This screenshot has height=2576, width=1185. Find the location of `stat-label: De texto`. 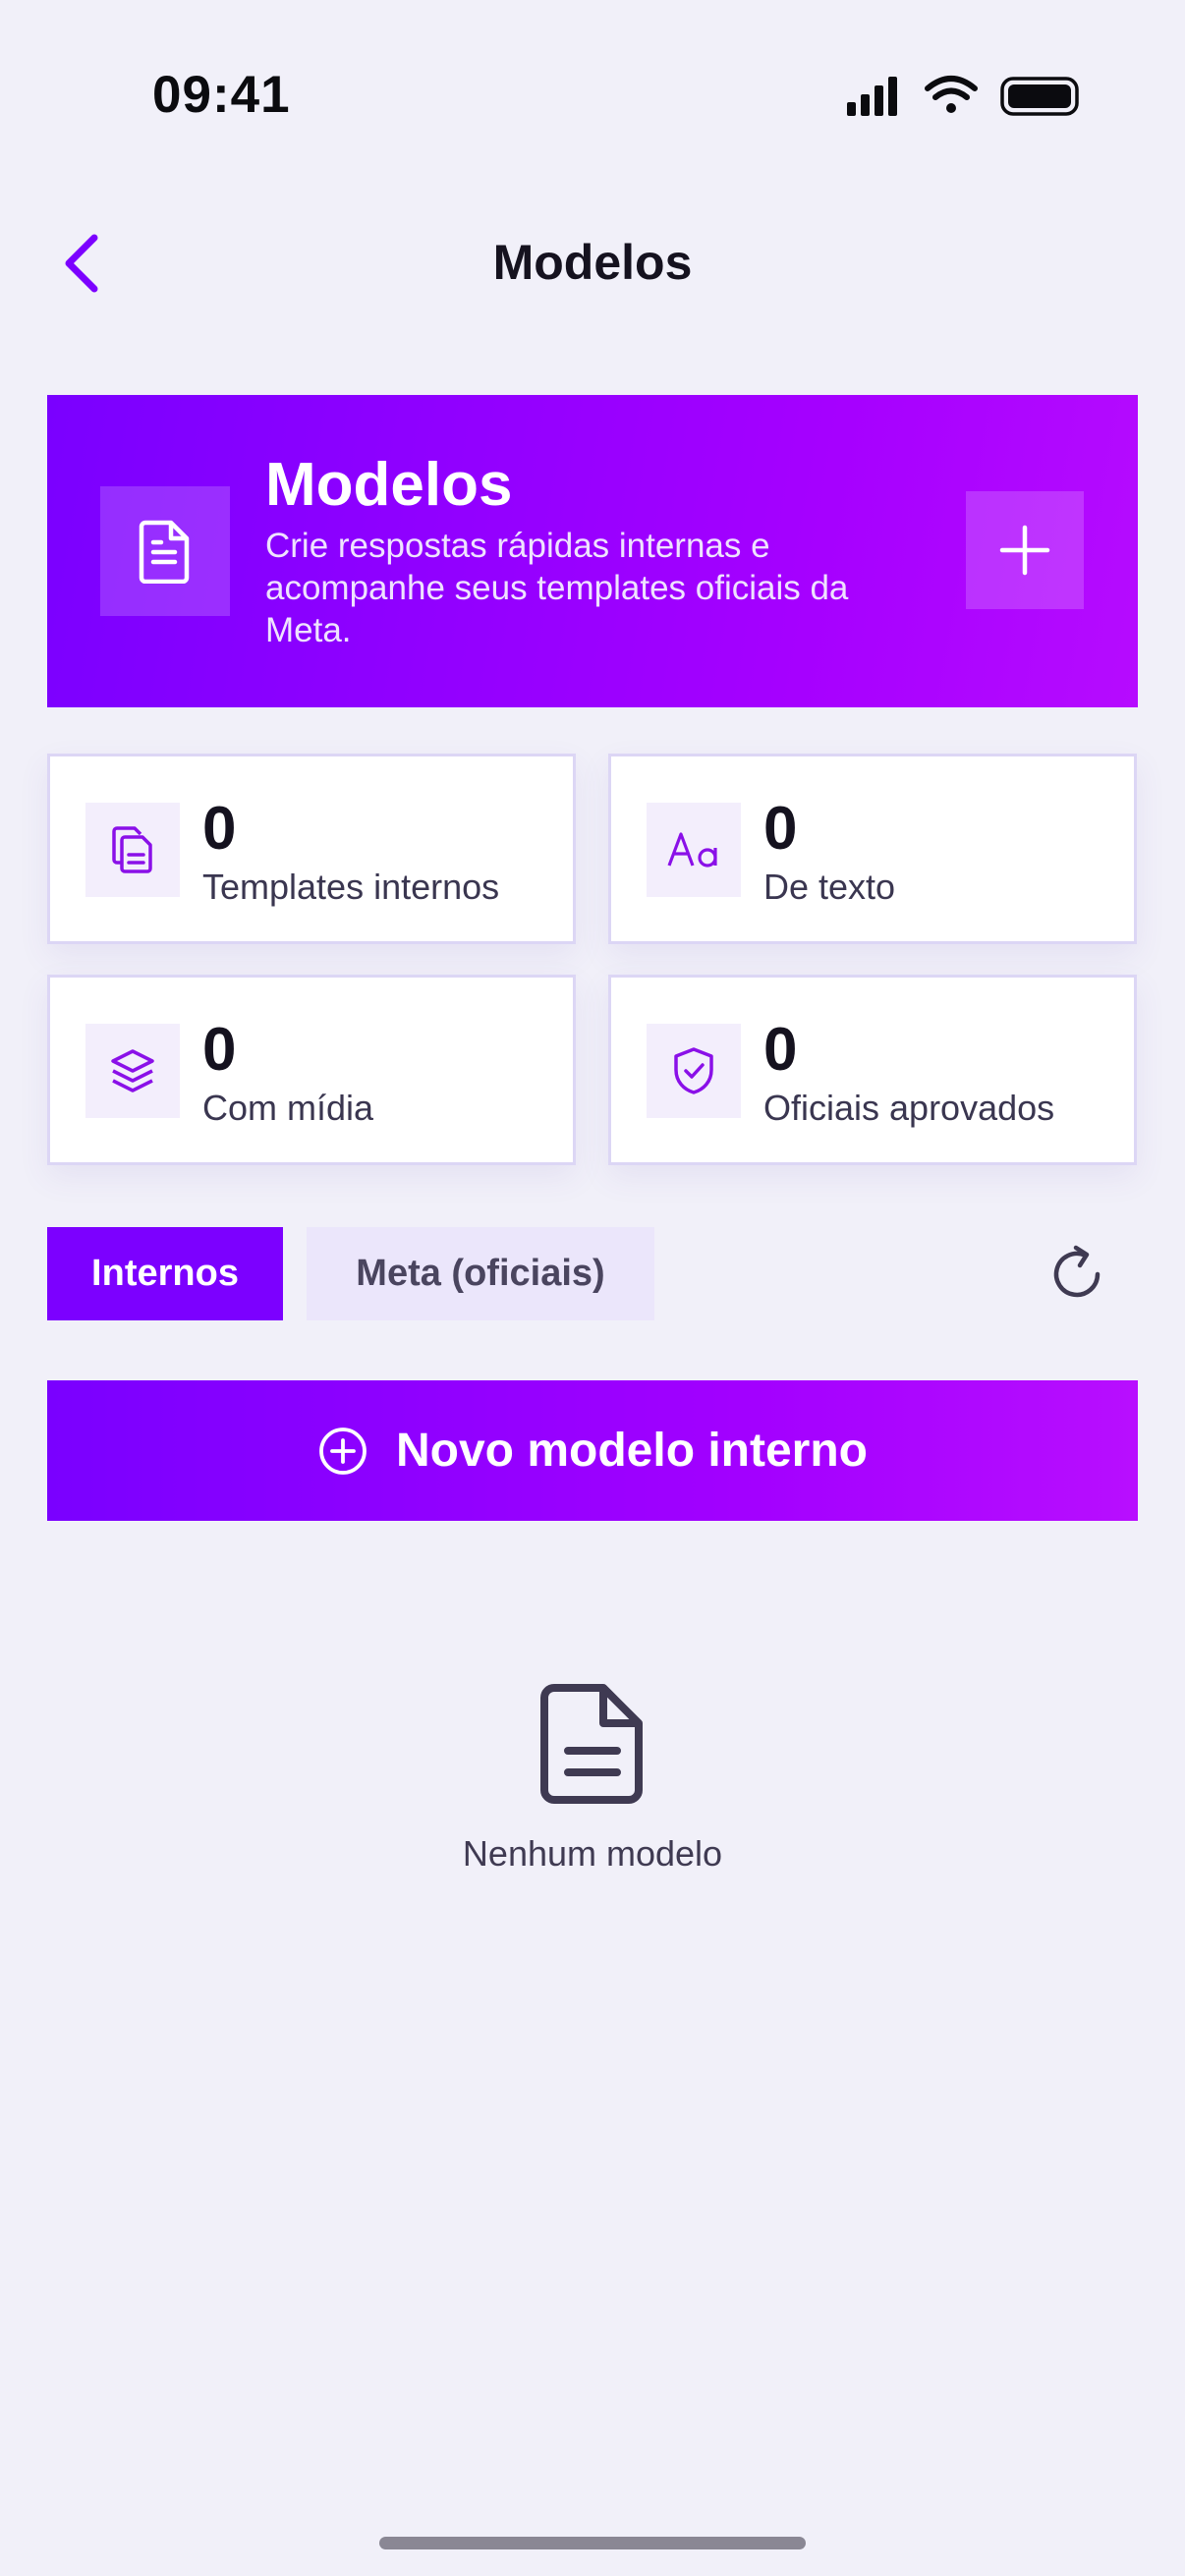

stat-label: De texto is located at coordinates (830, 887).